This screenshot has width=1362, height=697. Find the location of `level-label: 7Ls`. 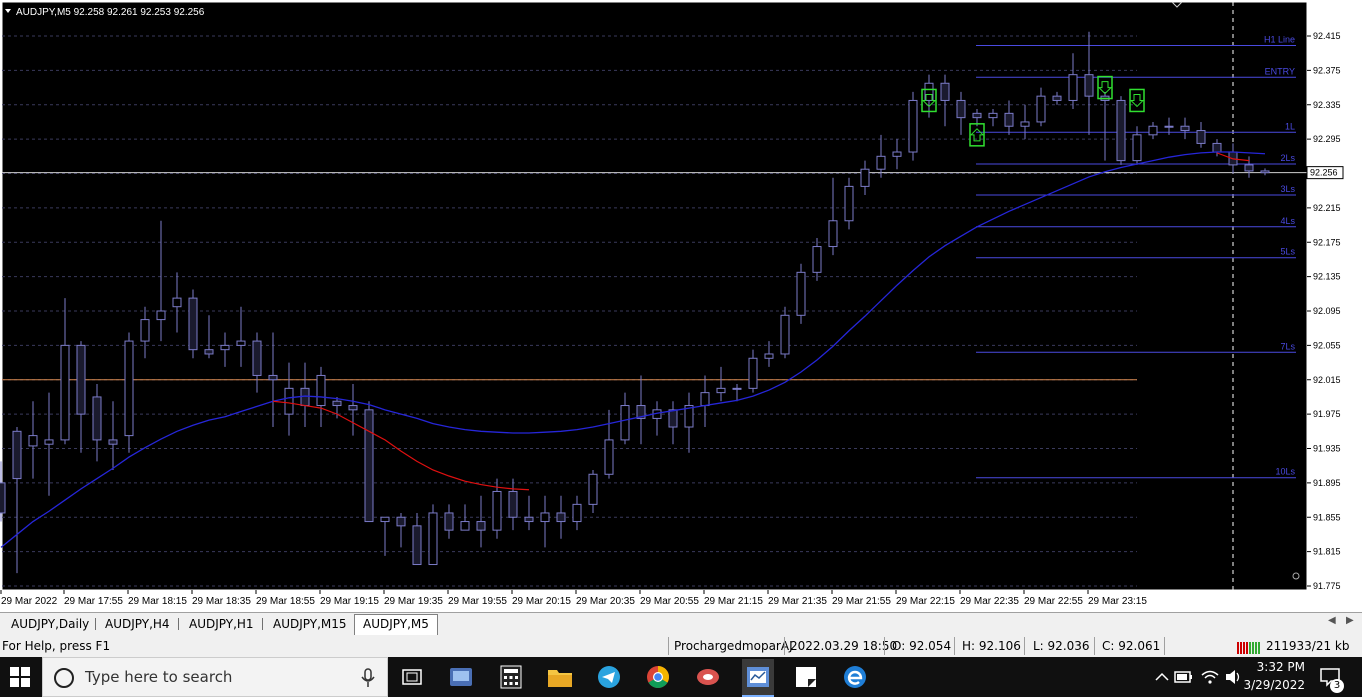

level-label: 7Ls is located at coordinates (1287, 346).